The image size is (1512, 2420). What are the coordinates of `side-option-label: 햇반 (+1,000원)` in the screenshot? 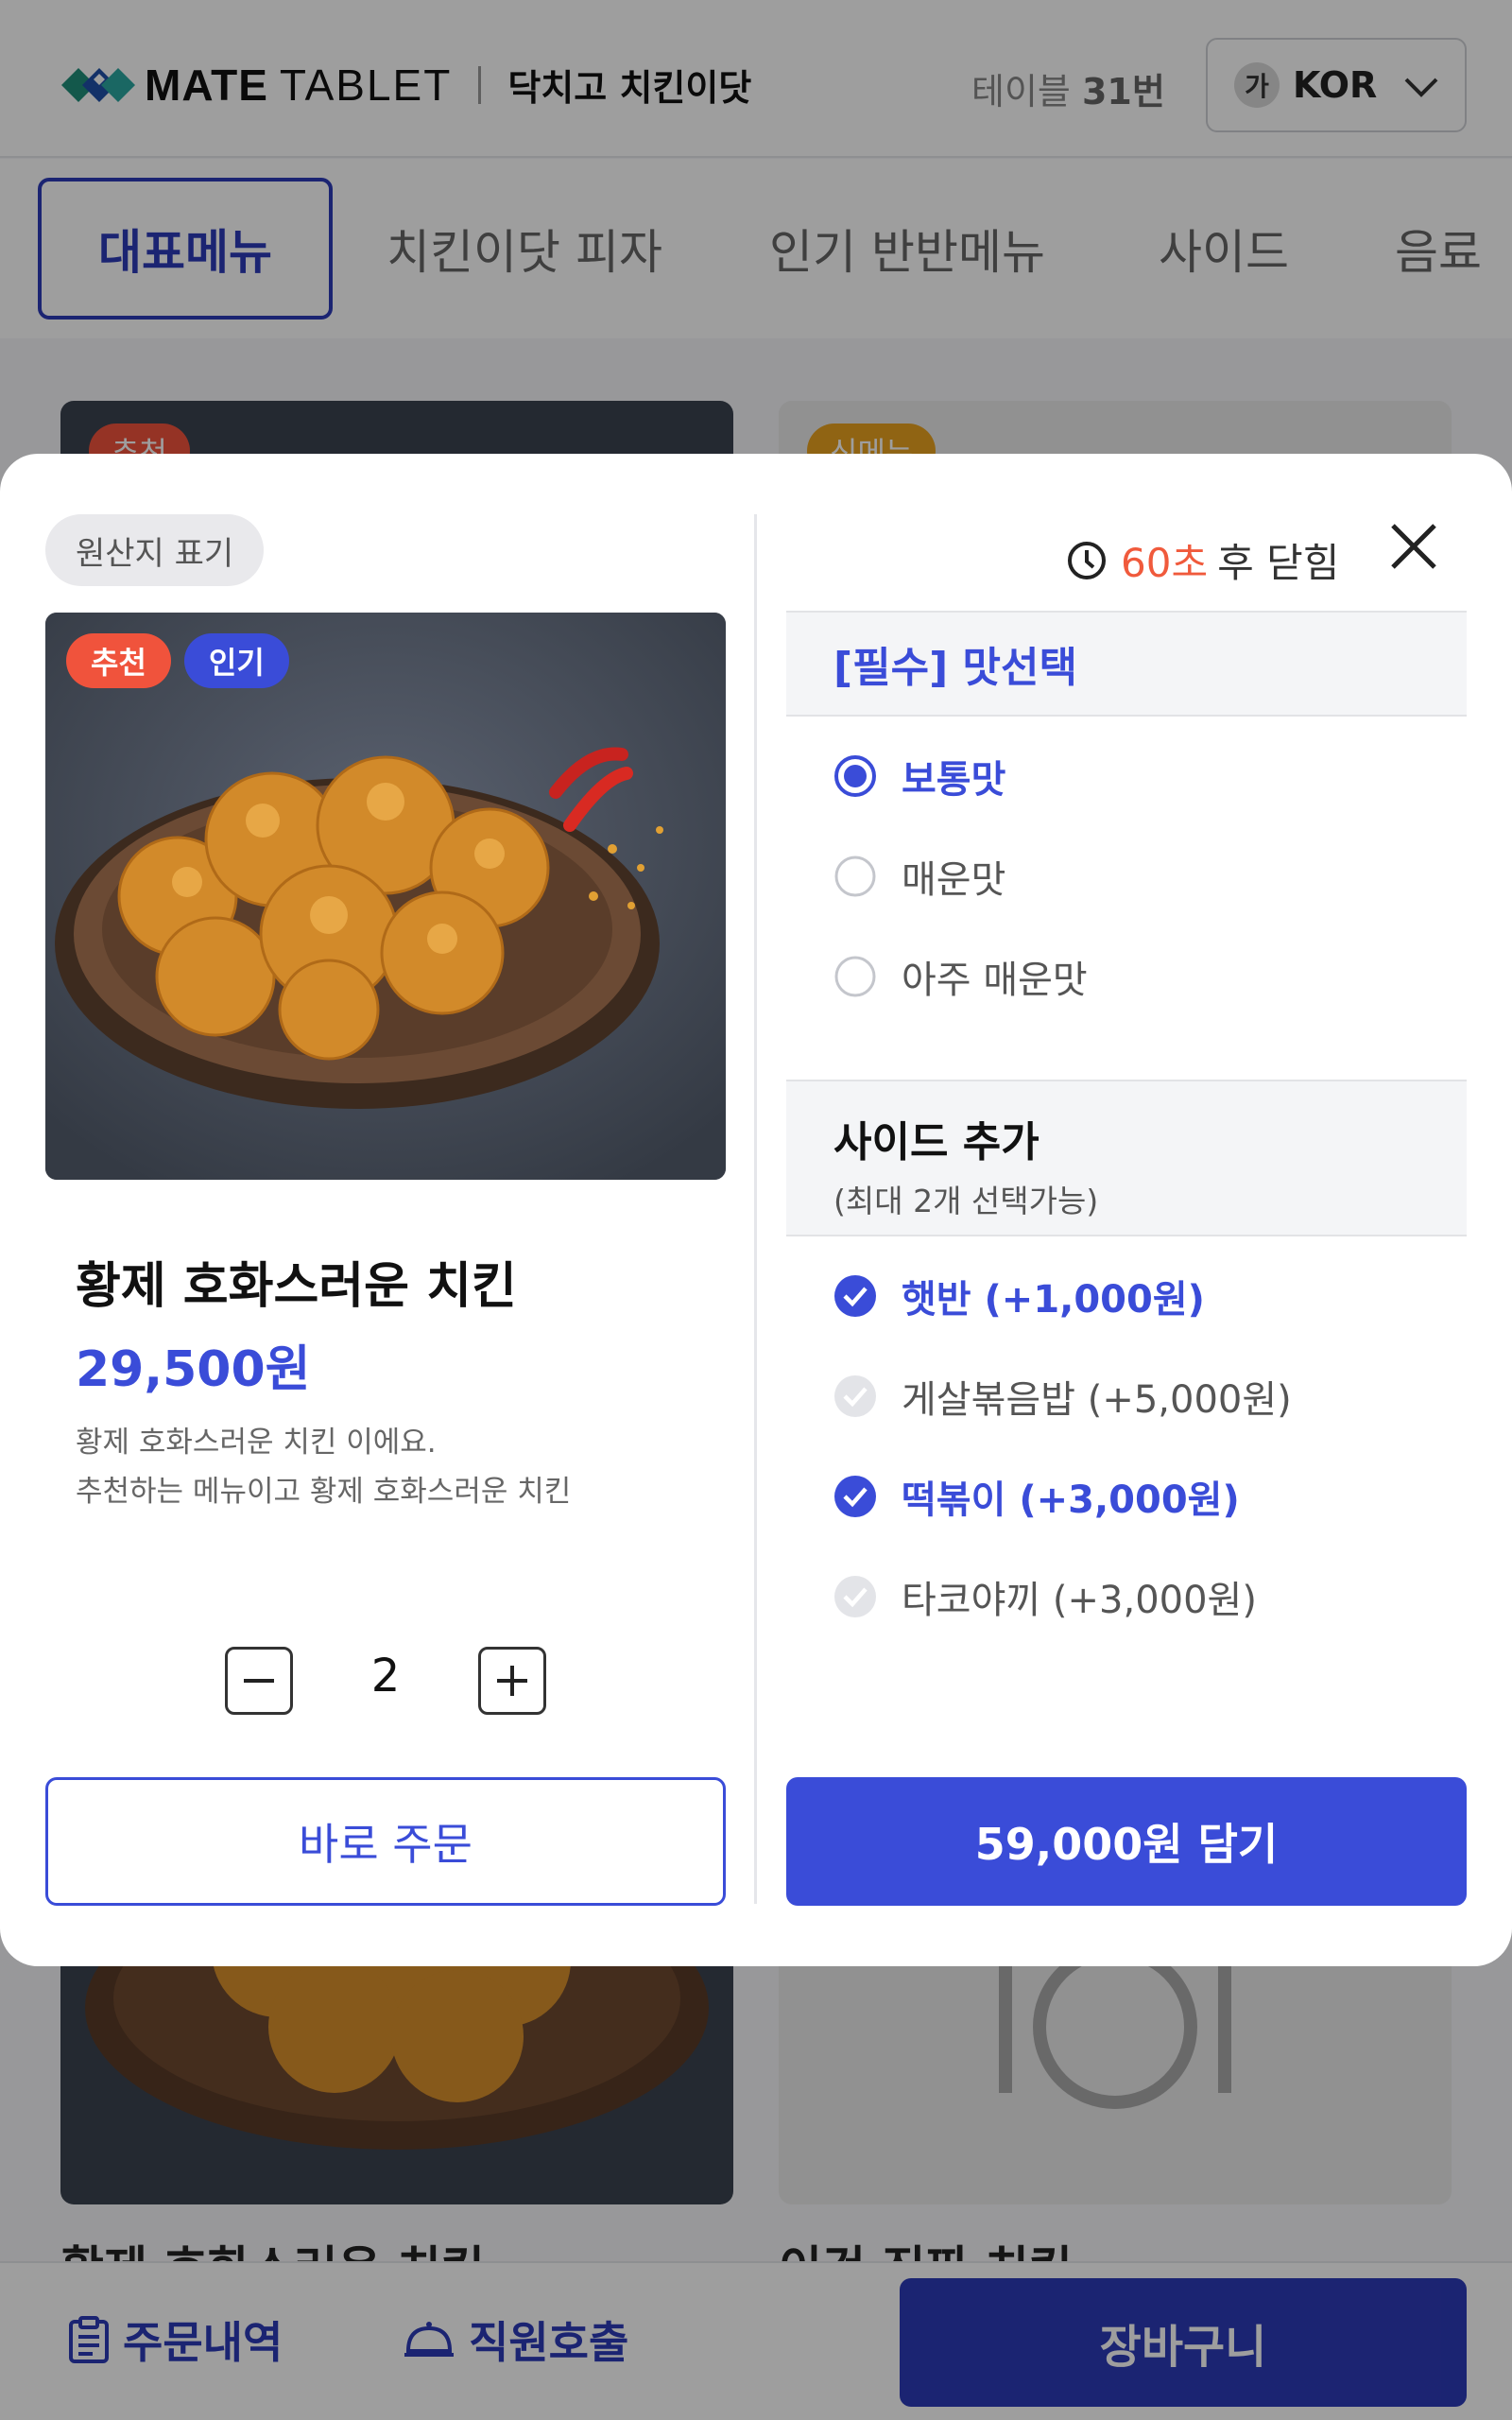 It's located at (1053, 1300).